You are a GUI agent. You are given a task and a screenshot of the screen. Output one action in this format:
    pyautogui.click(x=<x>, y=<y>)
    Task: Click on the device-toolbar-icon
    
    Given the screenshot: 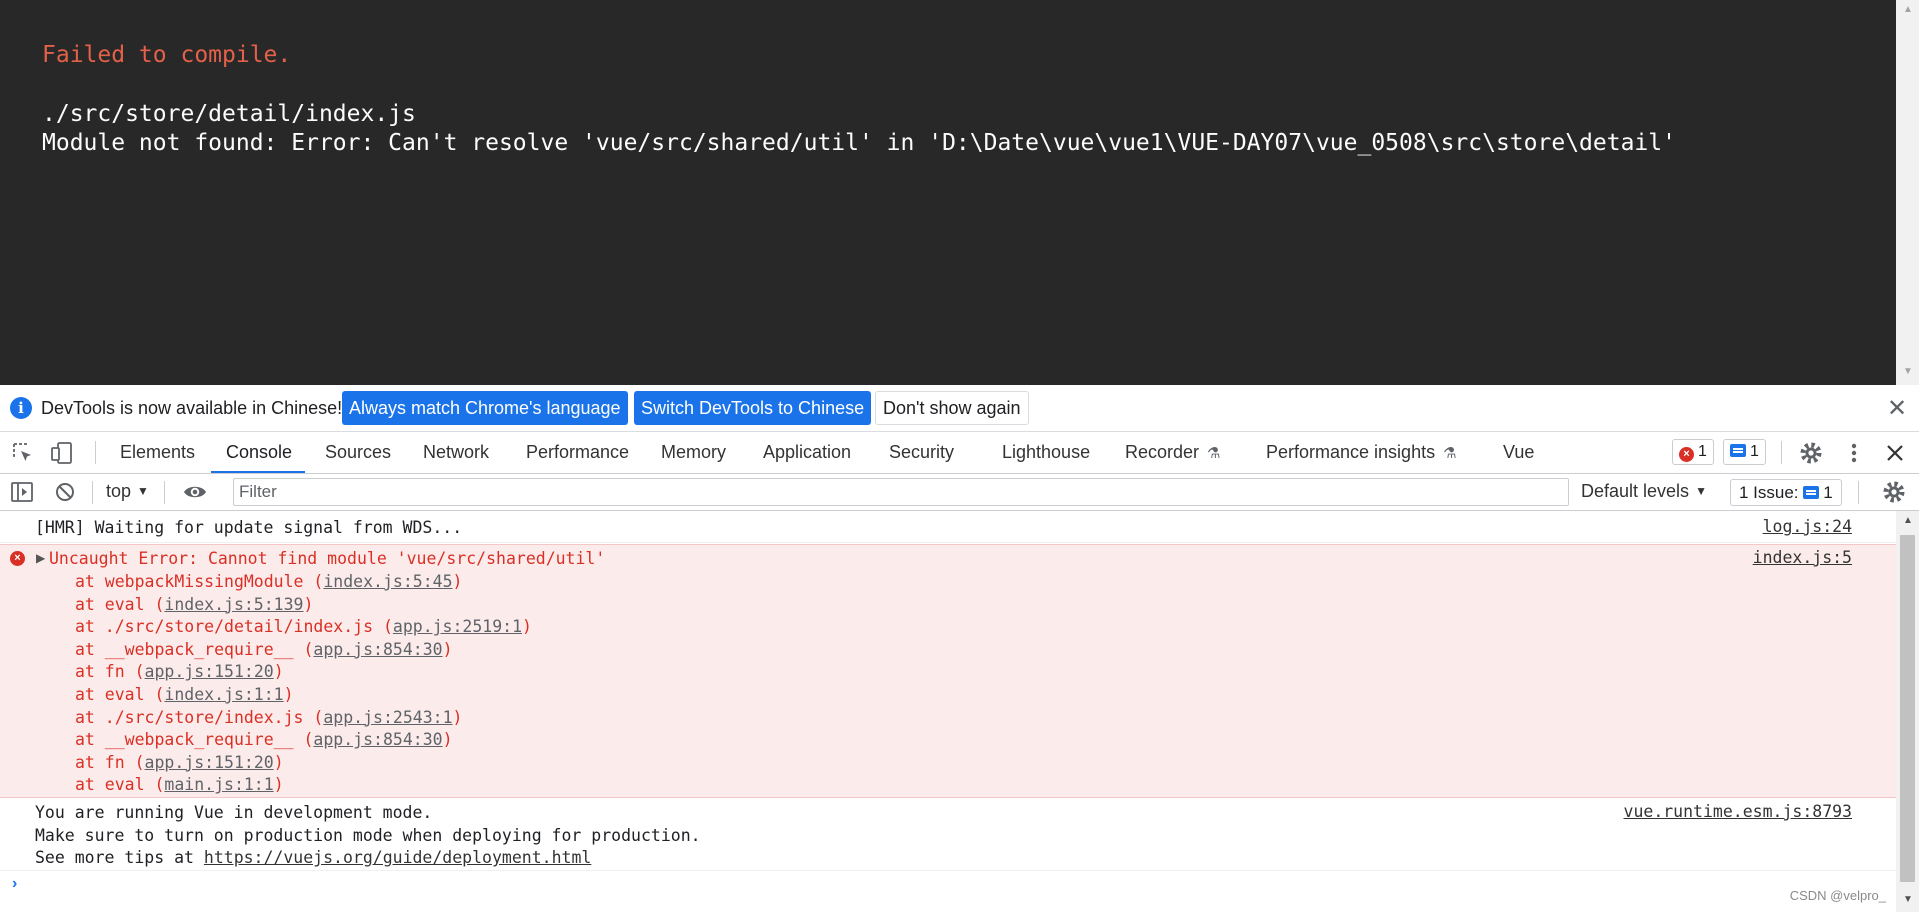 What is the action you would take?
    pyautogui.click(x=62, y=453)
    